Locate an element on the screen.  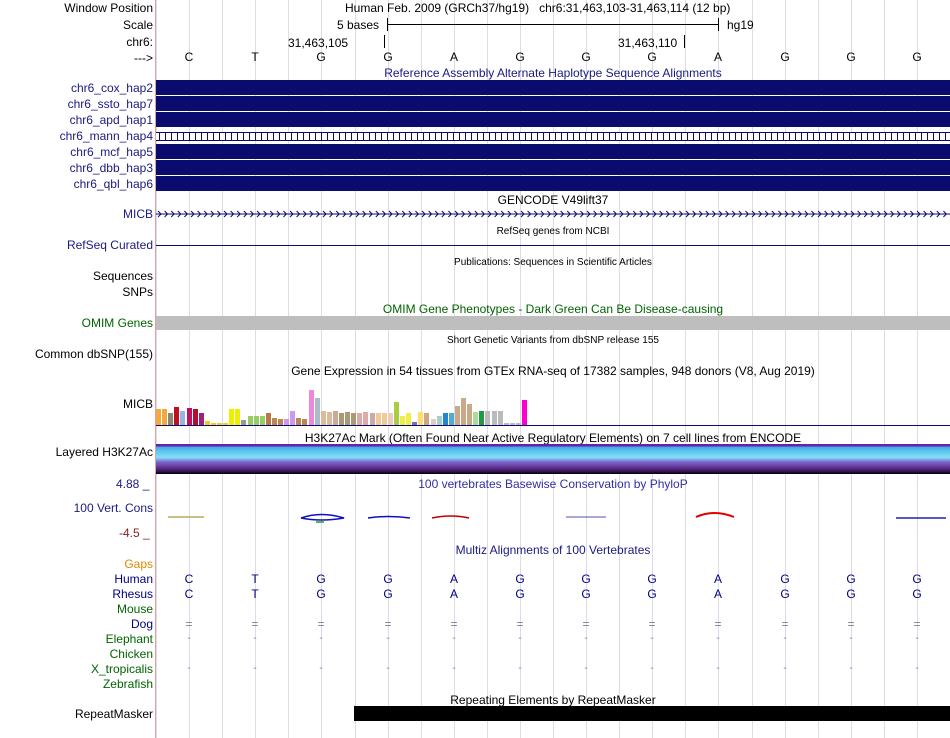
haplotype-label: chr6_dbb_hap3 is located at coordinates (111, 168).